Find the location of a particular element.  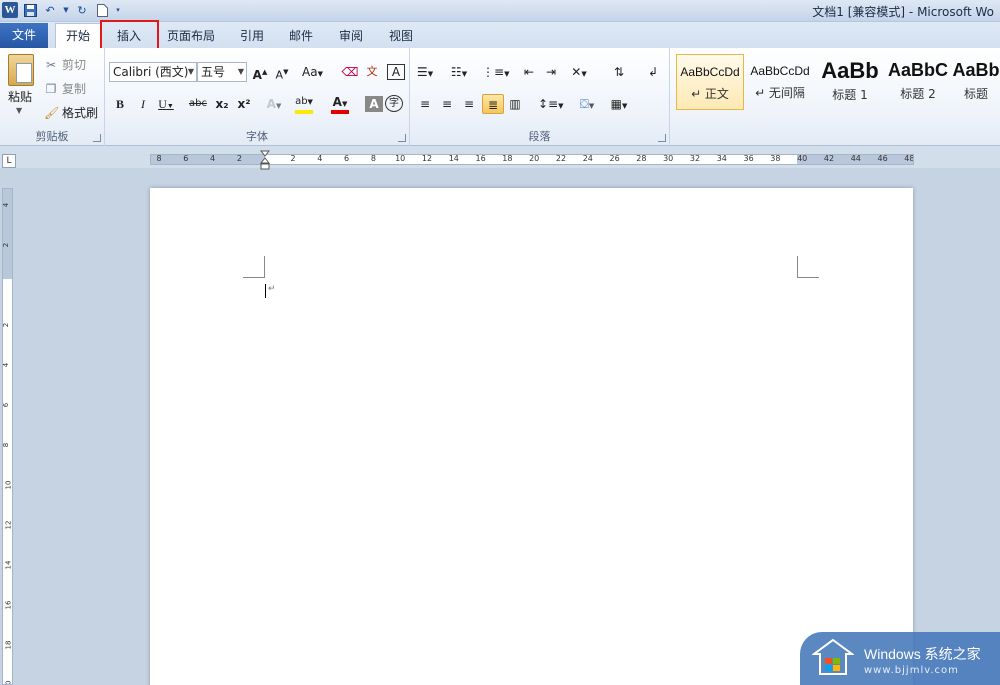

paragraph-launcher-icon is located at coordinates (662, 138).